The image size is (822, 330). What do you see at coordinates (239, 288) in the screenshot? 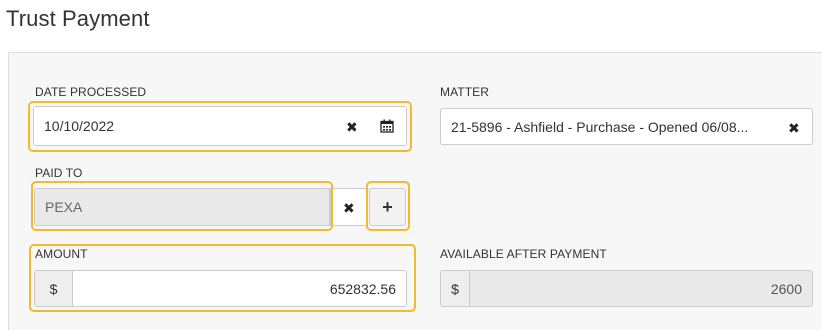
I see `amount-input: 652832.56` at bounding box center [239, 288].